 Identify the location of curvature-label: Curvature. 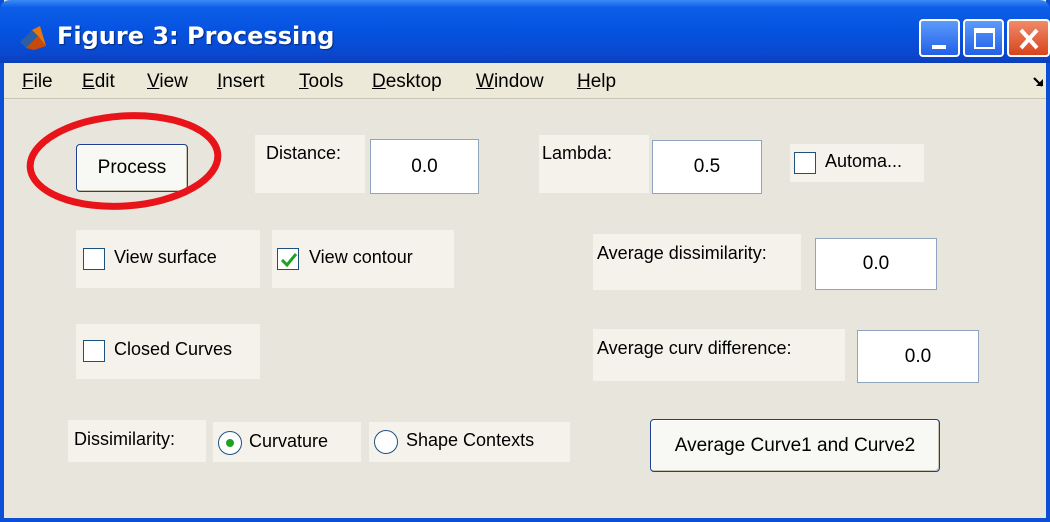
(289, 441).